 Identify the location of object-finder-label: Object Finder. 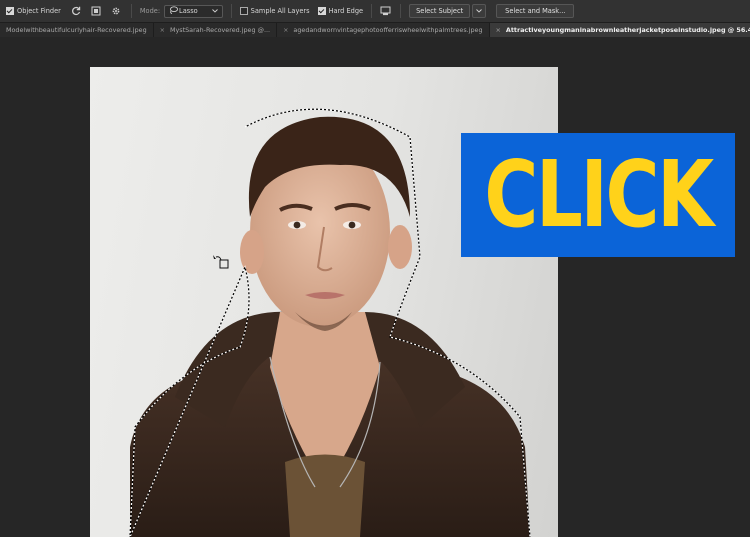
(39, 11).